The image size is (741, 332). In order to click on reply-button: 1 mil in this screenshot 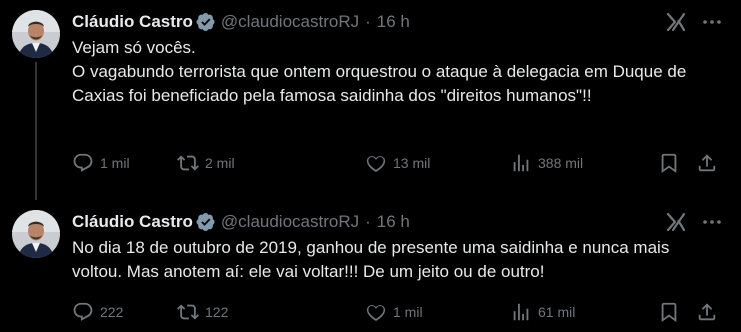, I will do `click(101, 163)`.